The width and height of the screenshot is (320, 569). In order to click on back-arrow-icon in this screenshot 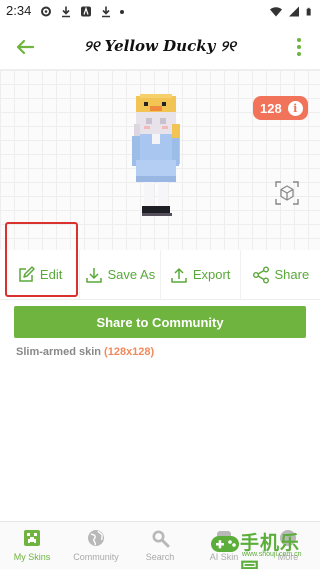, I will do `click(25, 47)`.